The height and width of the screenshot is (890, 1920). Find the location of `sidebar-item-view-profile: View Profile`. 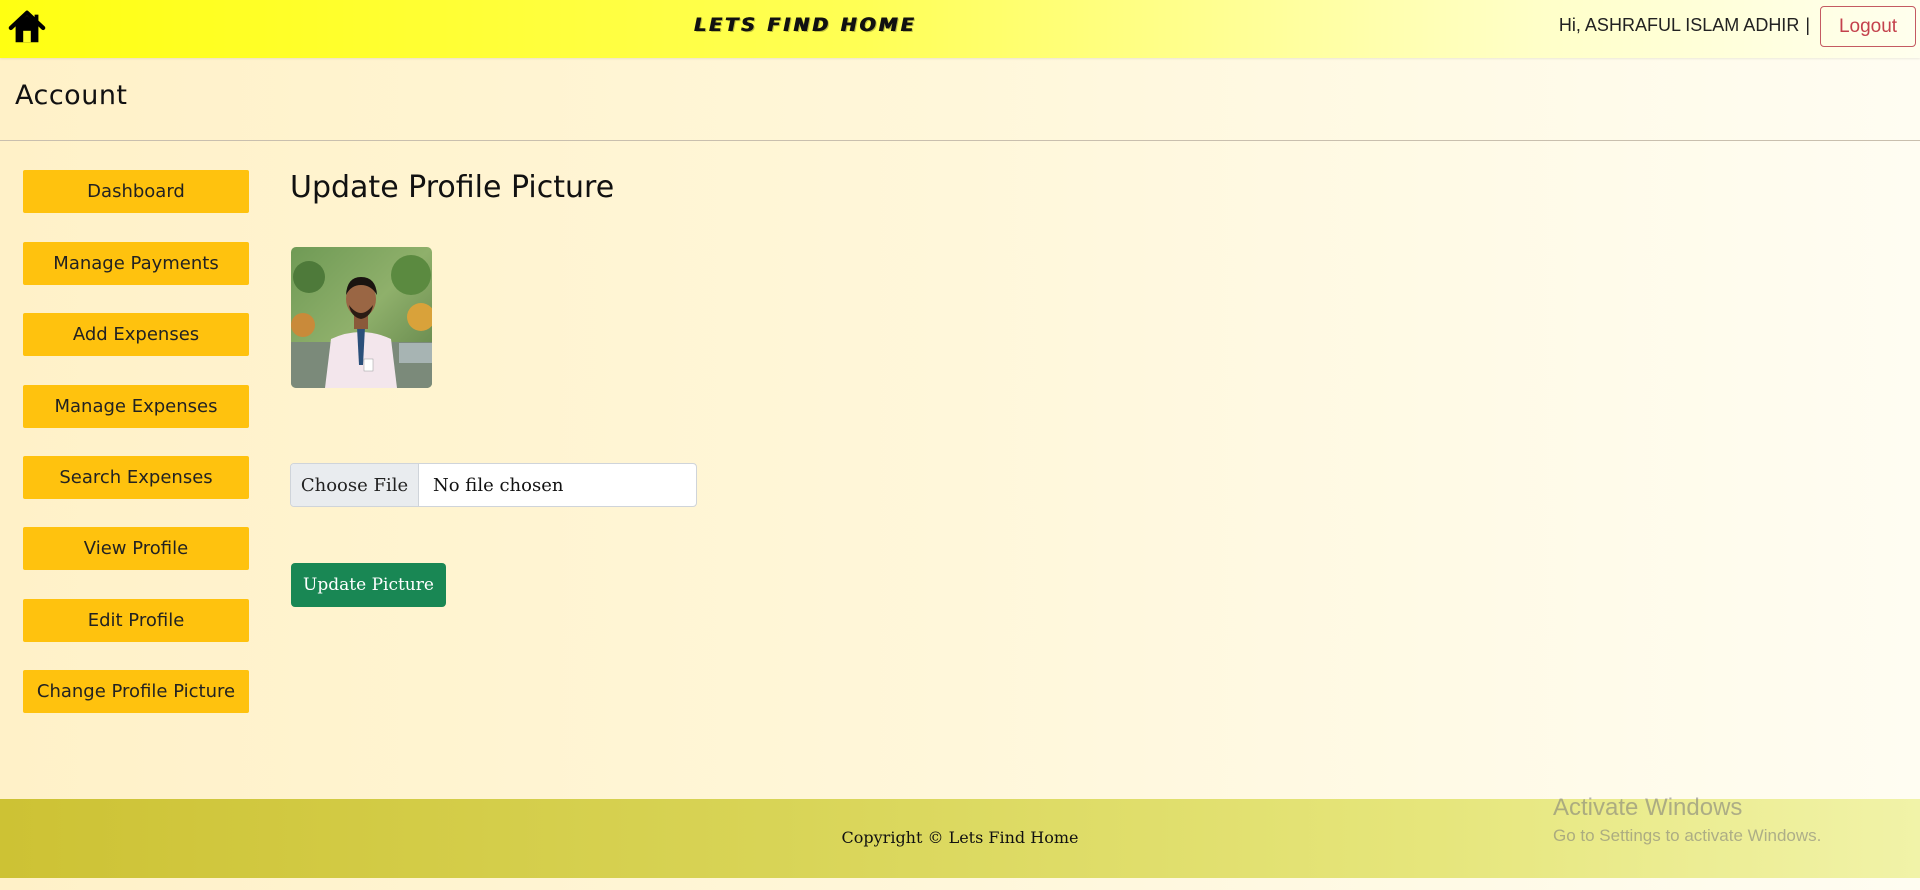

sidebar-item-view-profile: View Profile is located at coordinates (136, 548).